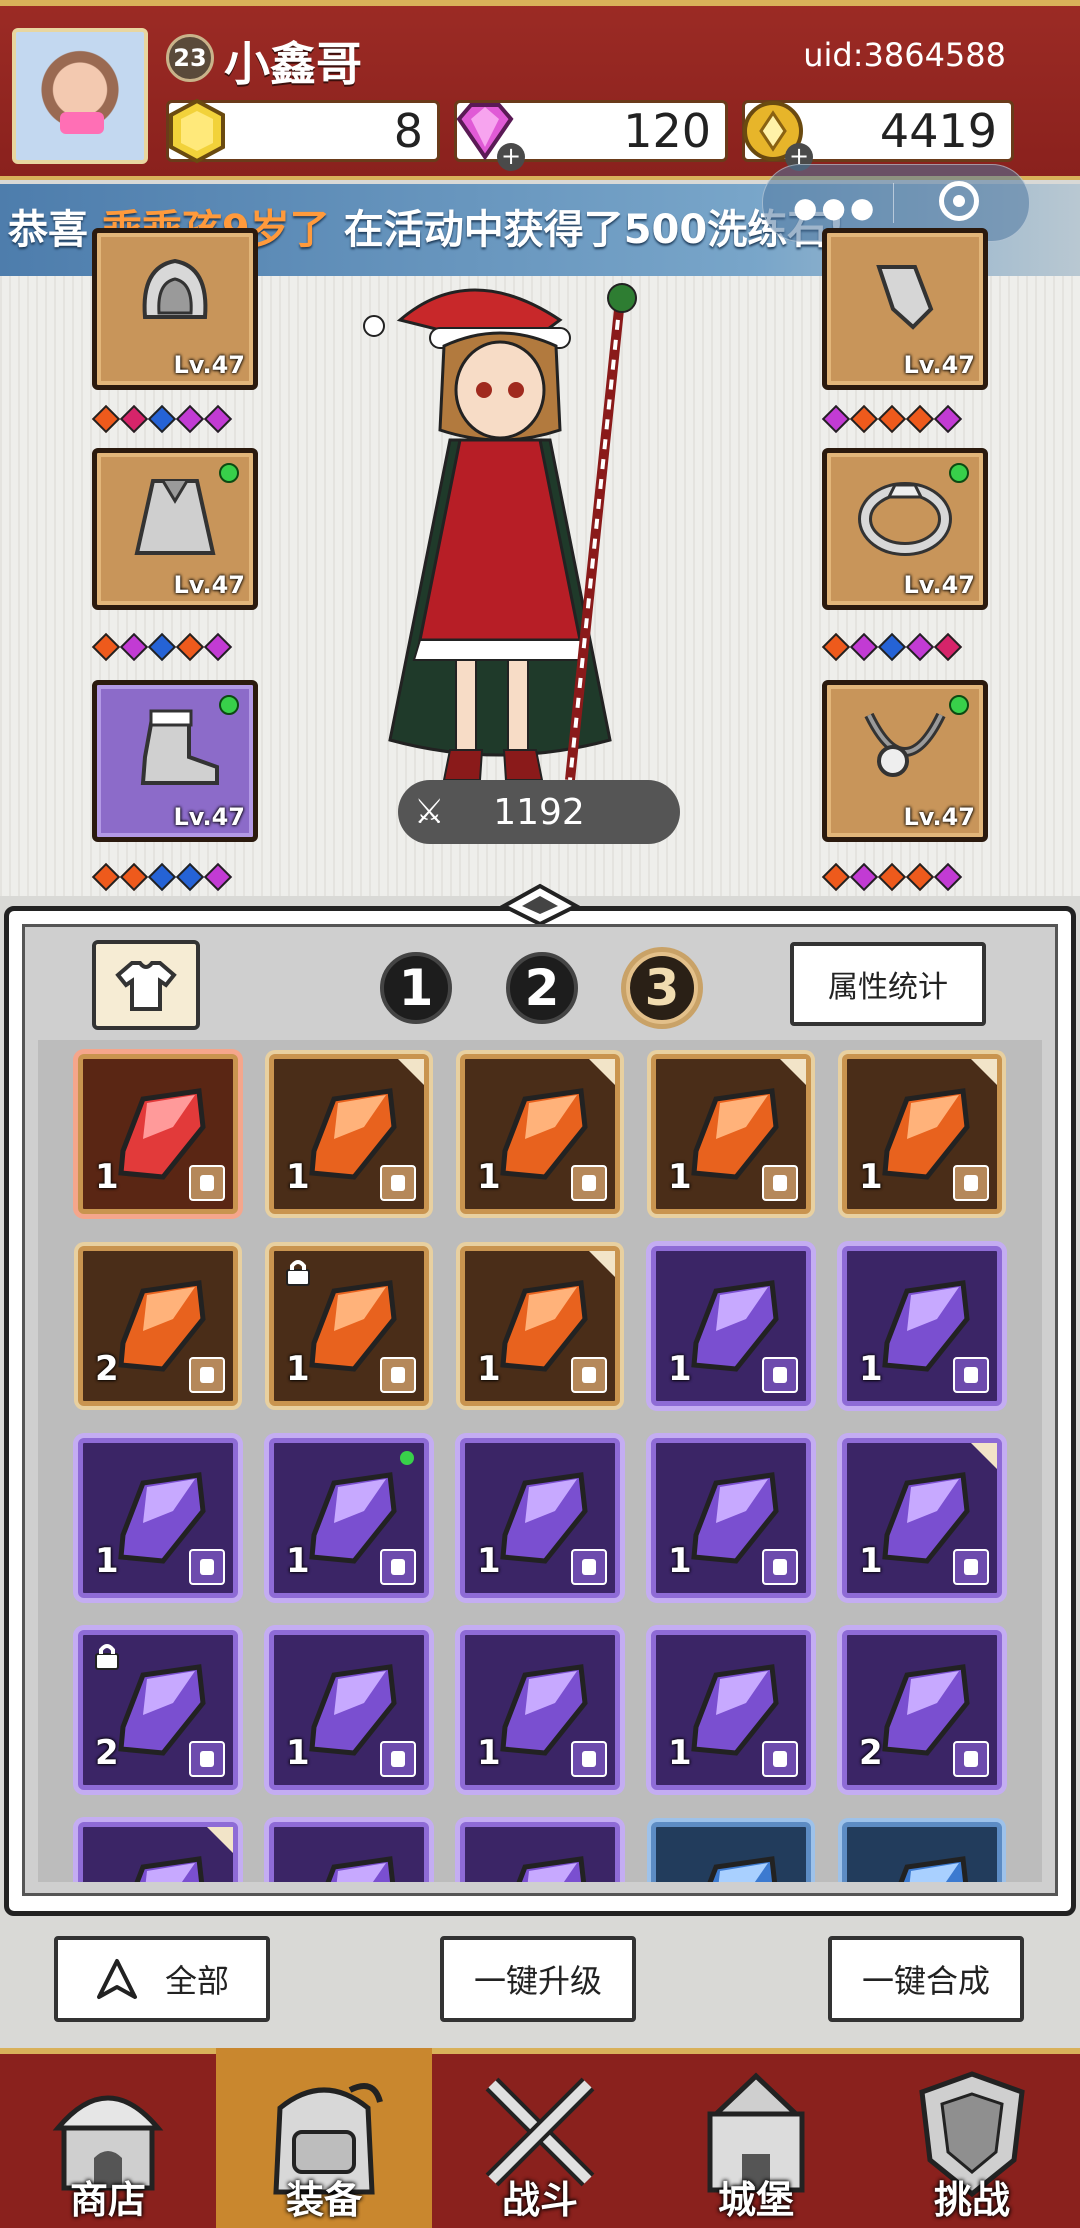  What do you see at coordinates (416, 988) in the screenshot?
I see `page-button-1: 1` at bounding box center [416, 988].